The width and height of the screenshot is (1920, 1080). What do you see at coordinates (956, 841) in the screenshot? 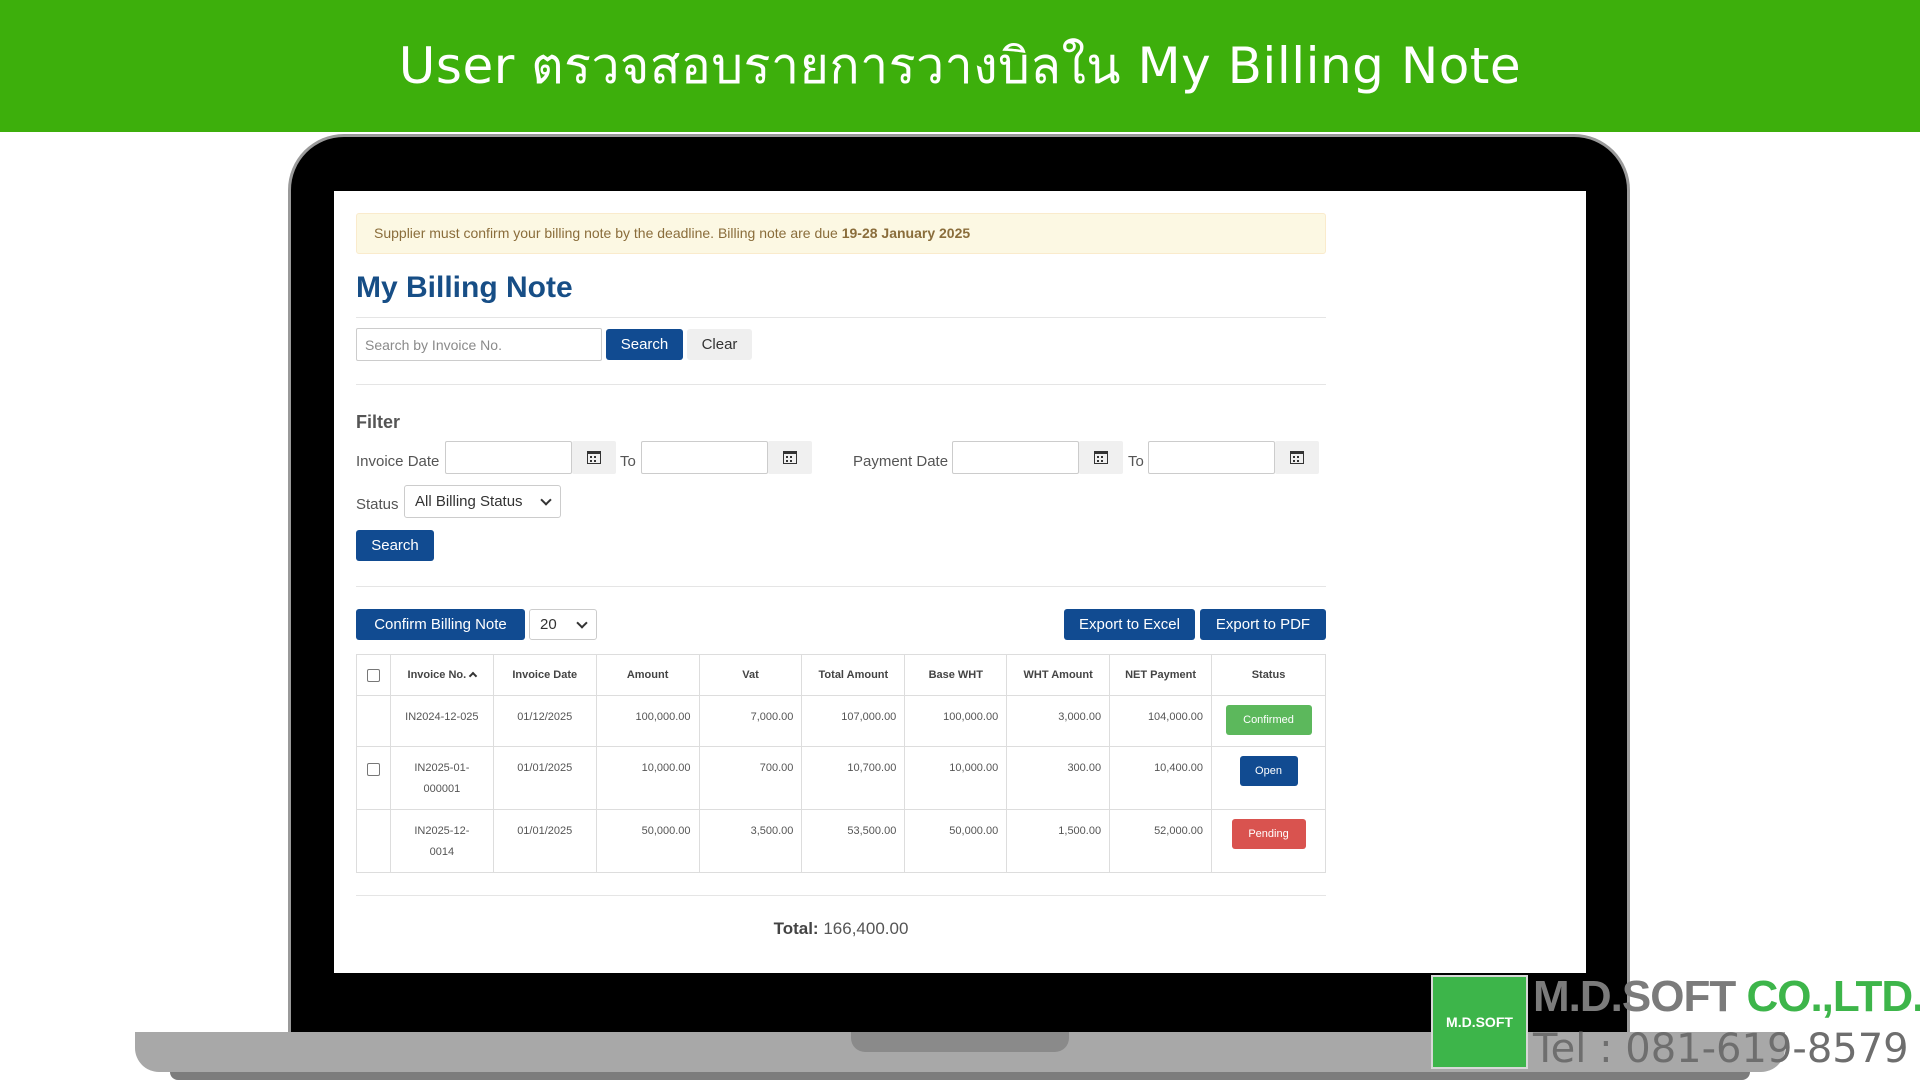
I see `base-wht-cell: 50,000.00` at bounding box center [956, 841].